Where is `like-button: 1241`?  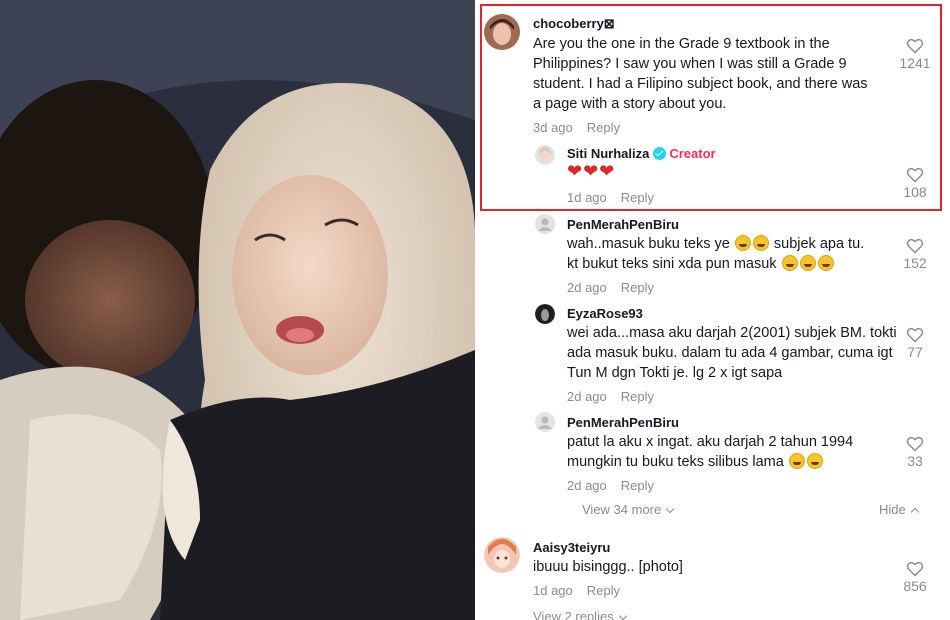
like-button: 1241 is located at coordinates (915, 54).